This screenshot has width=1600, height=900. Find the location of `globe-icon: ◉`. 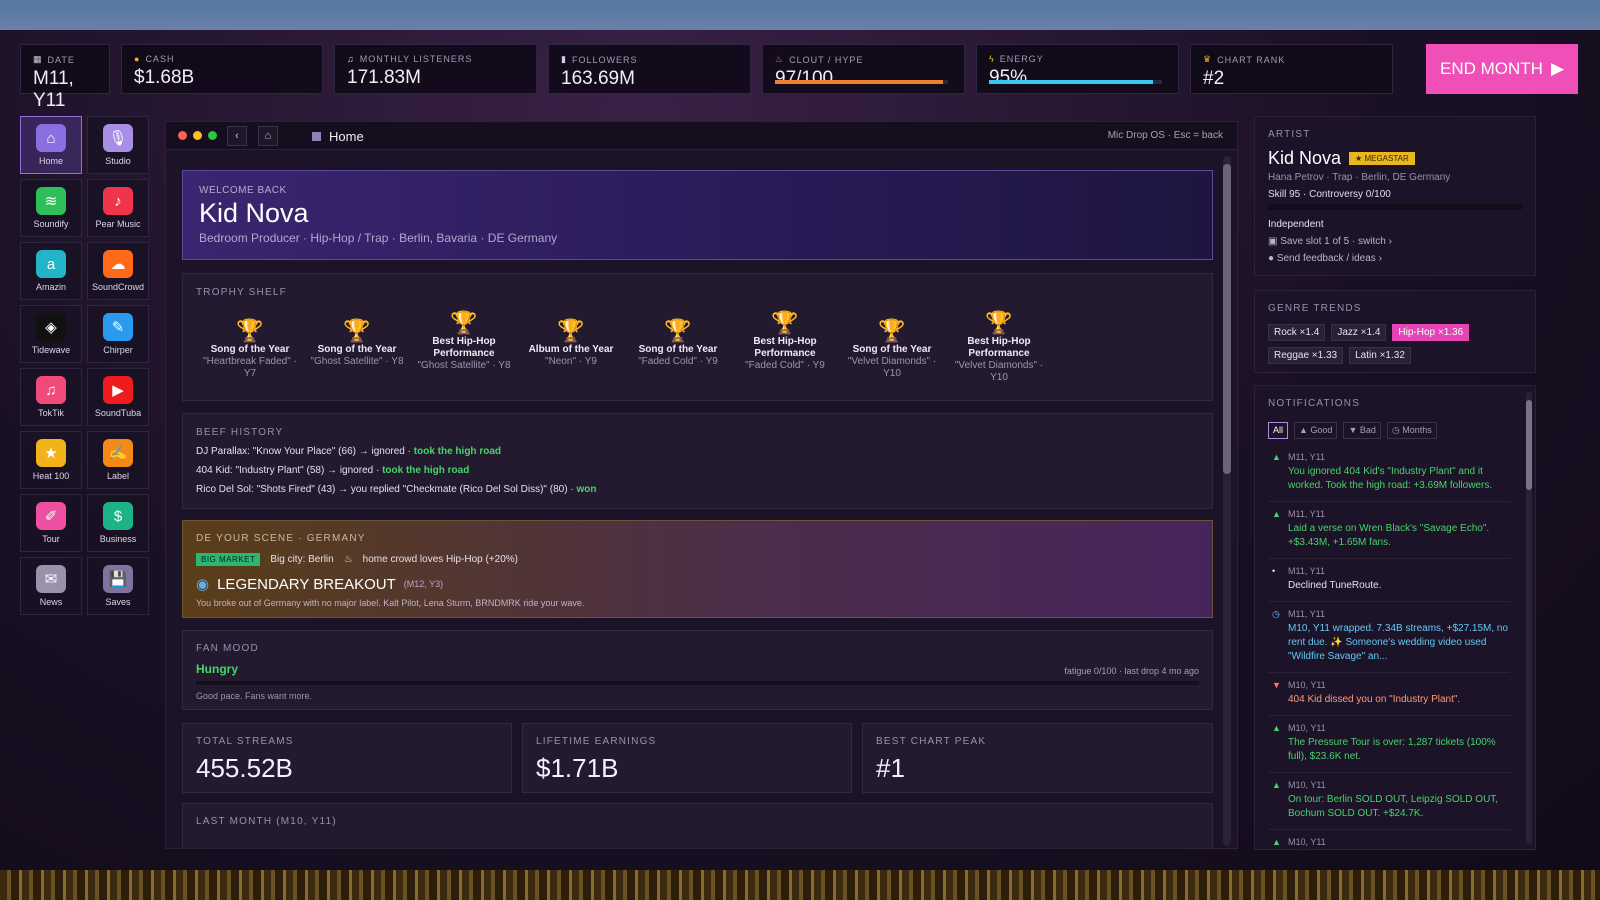

globe-icon: ◉ is located at coordinates (203, 584).